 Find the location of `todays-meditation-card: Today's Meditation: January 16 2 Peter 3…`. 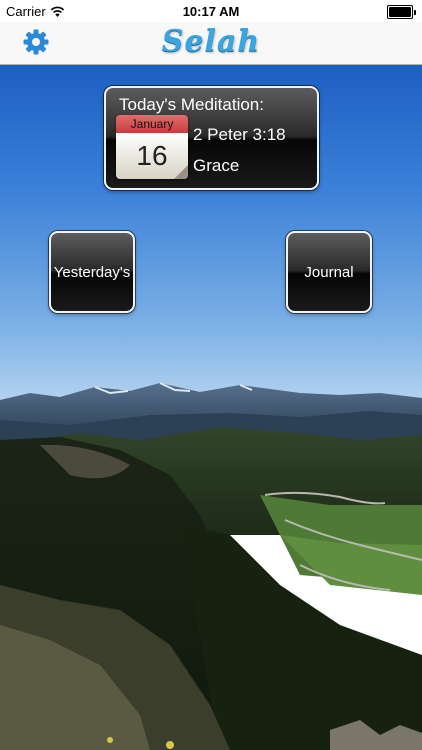

todays-meditation-card: Today's Meditation: January 16 2 Peter 3… is located at coordinates (211, 138).